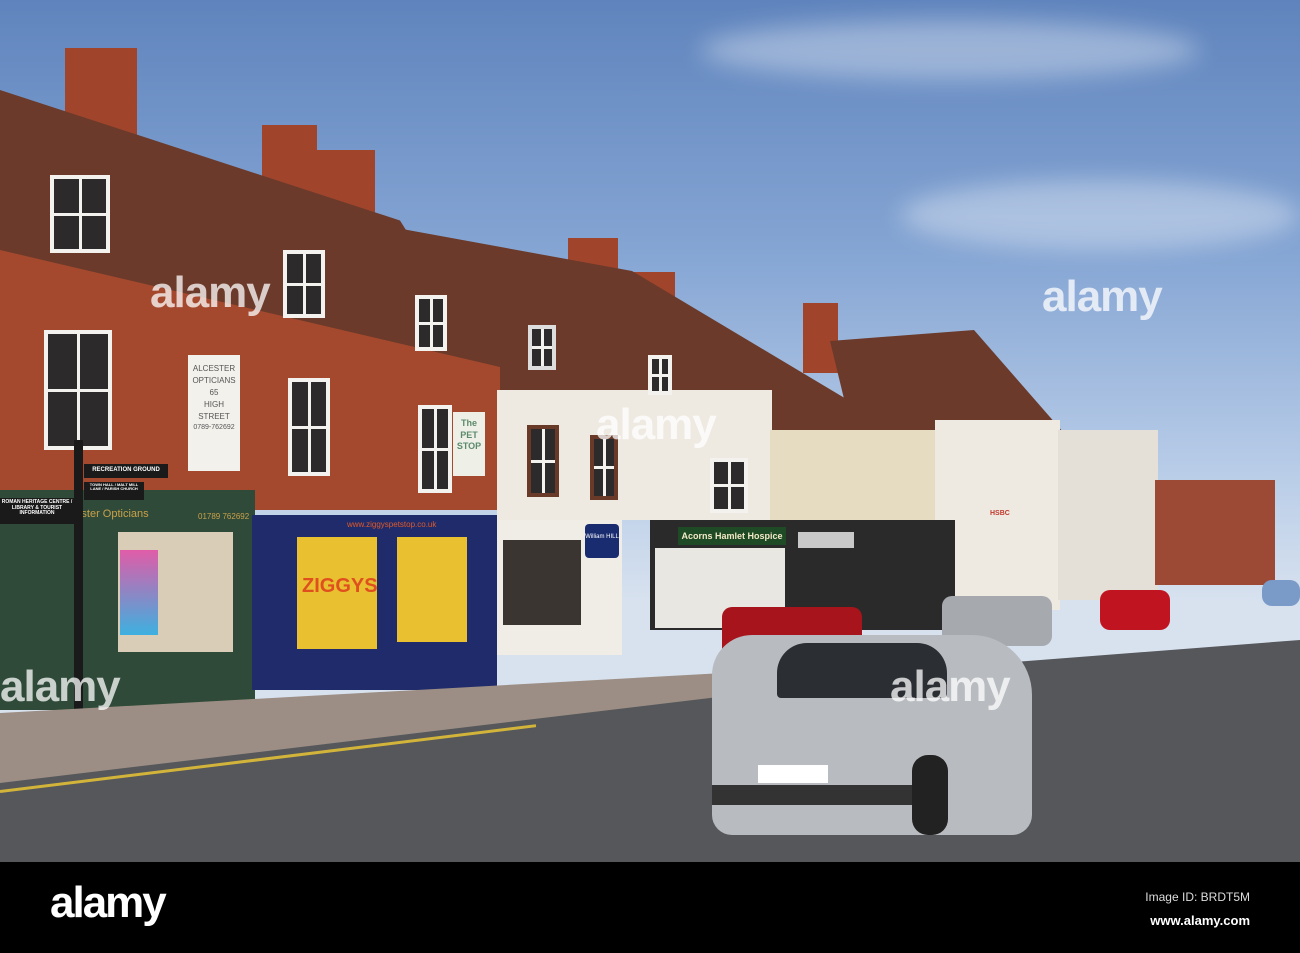  I want to click on pet-shop-window-lettering: ZIGGYS, so click(340, 586).